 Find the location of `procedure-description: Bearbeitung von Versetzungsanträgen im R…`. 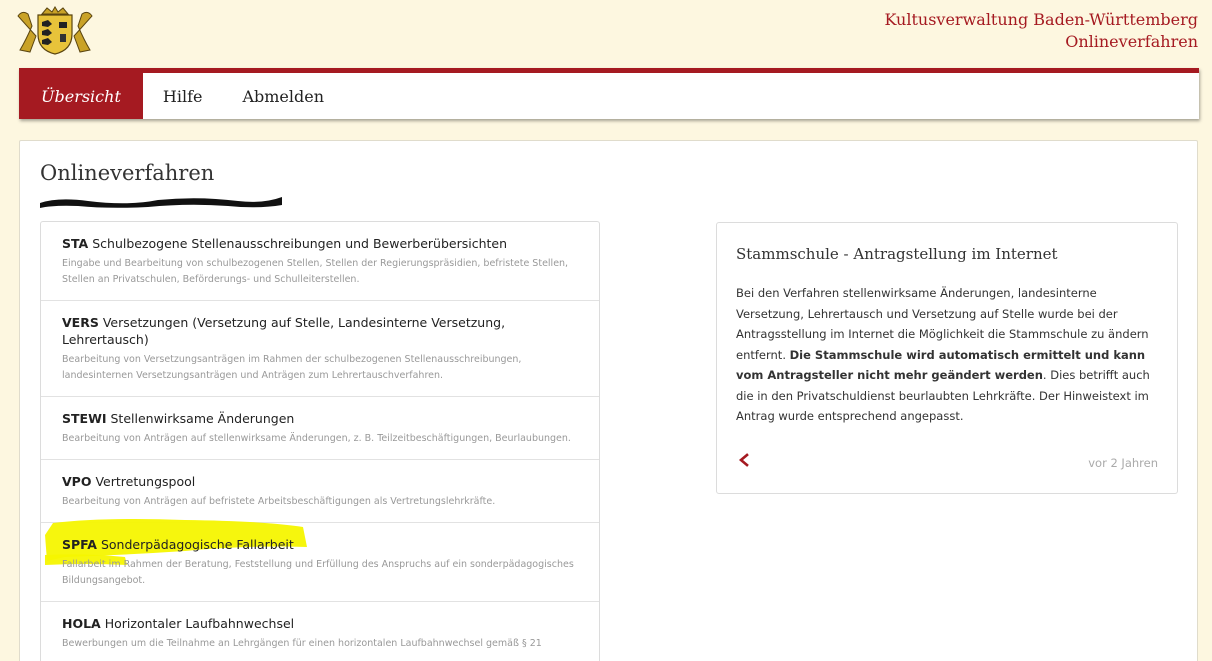

procedure-description: Bearbeitung von Versetzungsanträgen im R… is located at coordinates (292, 367).